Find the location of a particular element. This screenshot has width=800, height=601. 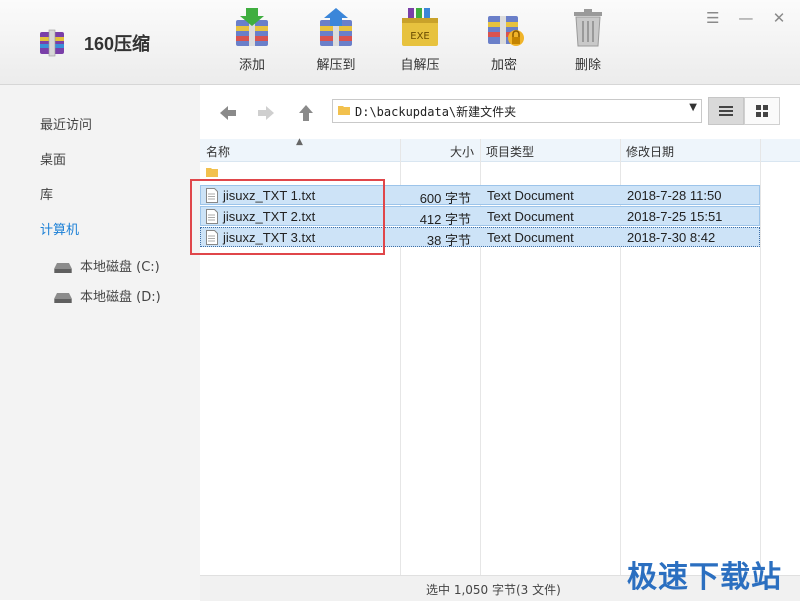

column-modified: 修改日期 is located at coordinates (650, 151).